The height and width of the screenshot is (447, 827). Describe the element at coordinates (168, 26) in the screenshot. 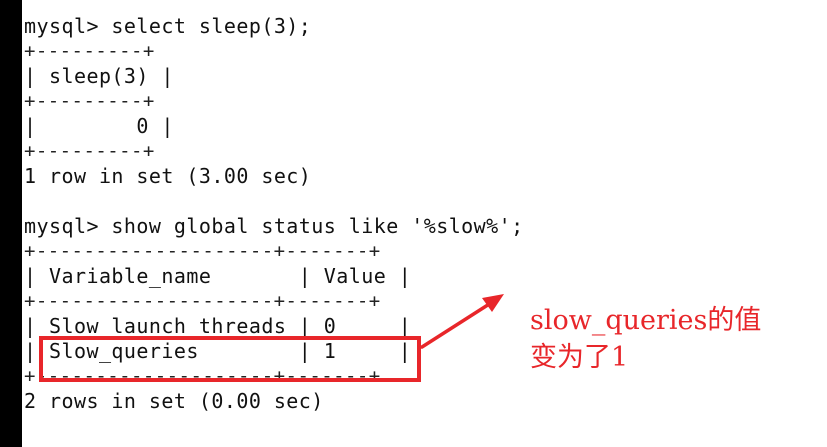

I see `command-line: mysql> select sleep(3);` at that location.